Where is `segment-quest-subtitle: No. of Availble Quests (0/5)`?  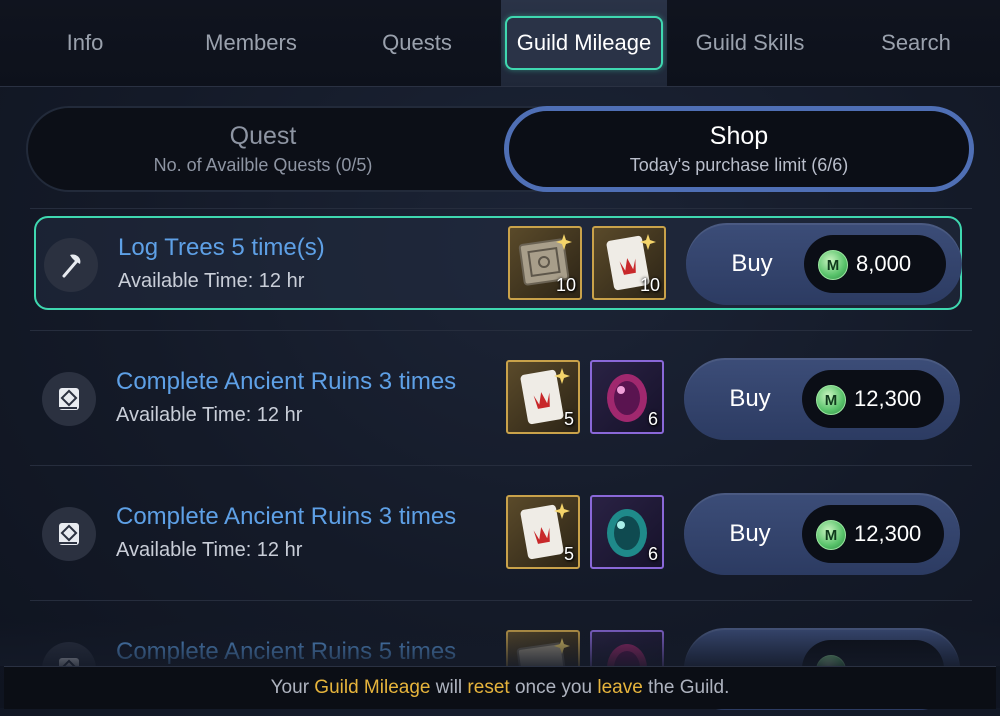
segment-quest-subtitle: No. of Availble Quests (0/5) is located at coordinates (263, 165).